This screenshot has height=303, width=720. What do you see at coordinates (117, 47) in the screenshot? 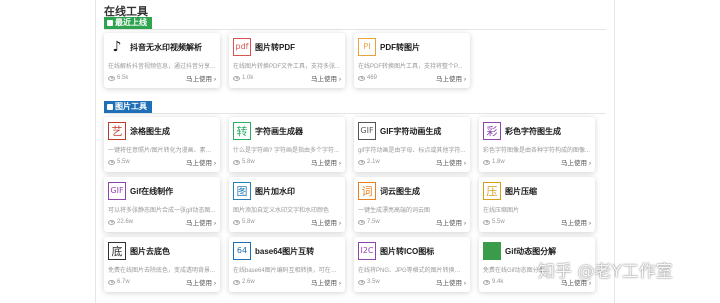
I see `tiktok-icon: ♪` at bounding box center [117, 47].